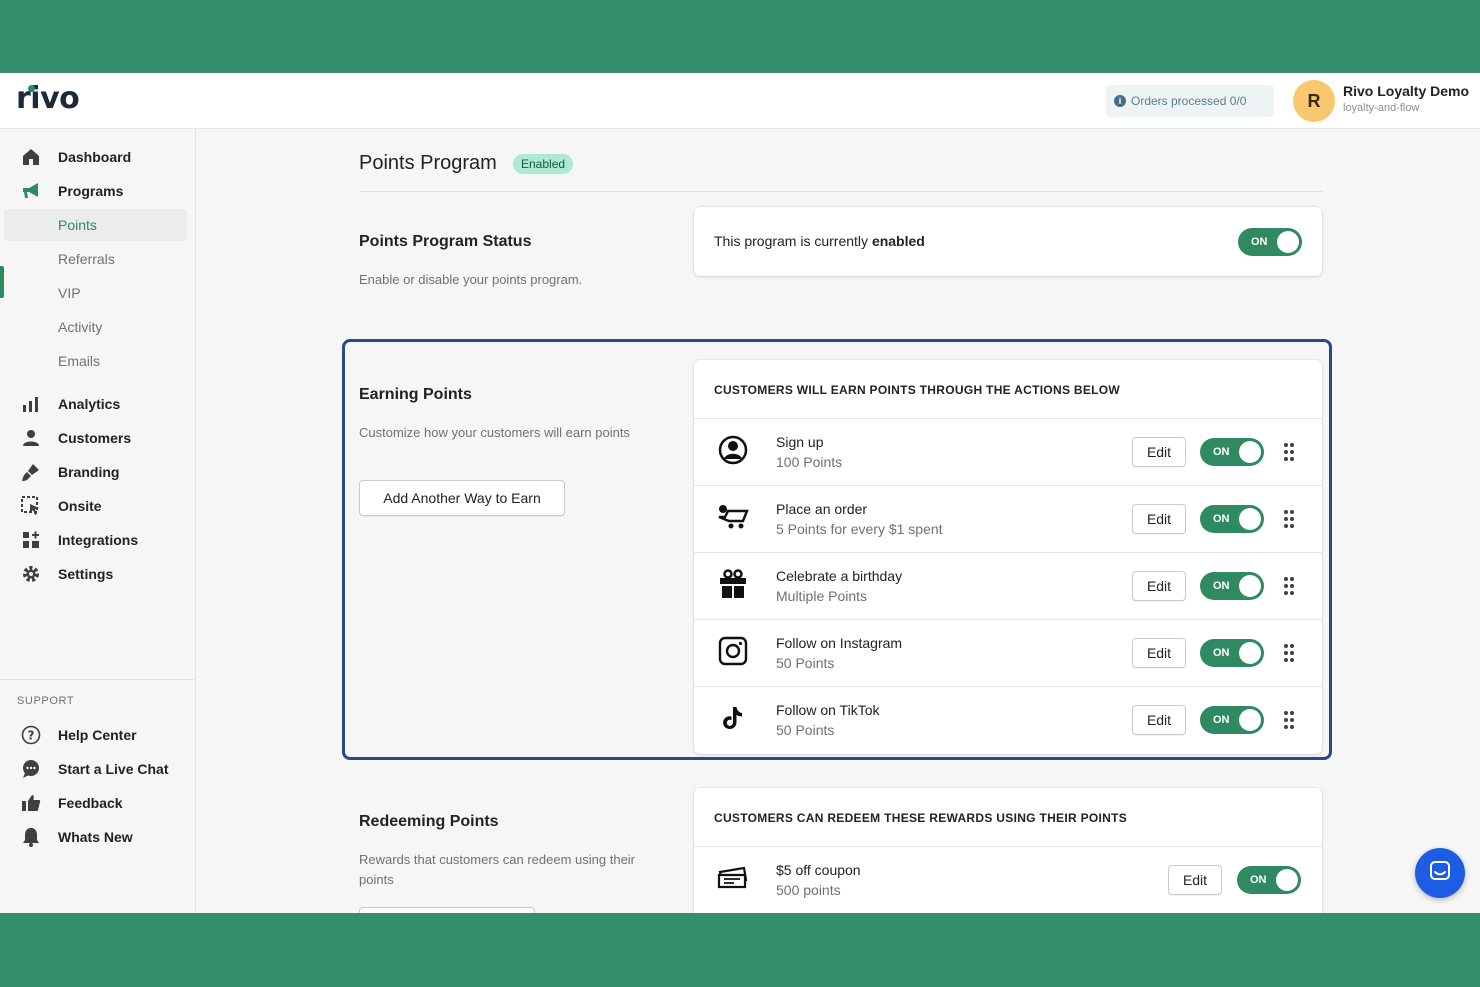 The width and height of the screenshot is (1480, 987). What do you see at coordinates (733, 878) in the screenshot?
I see `coupon-icon` at bounding box center [733, 878].